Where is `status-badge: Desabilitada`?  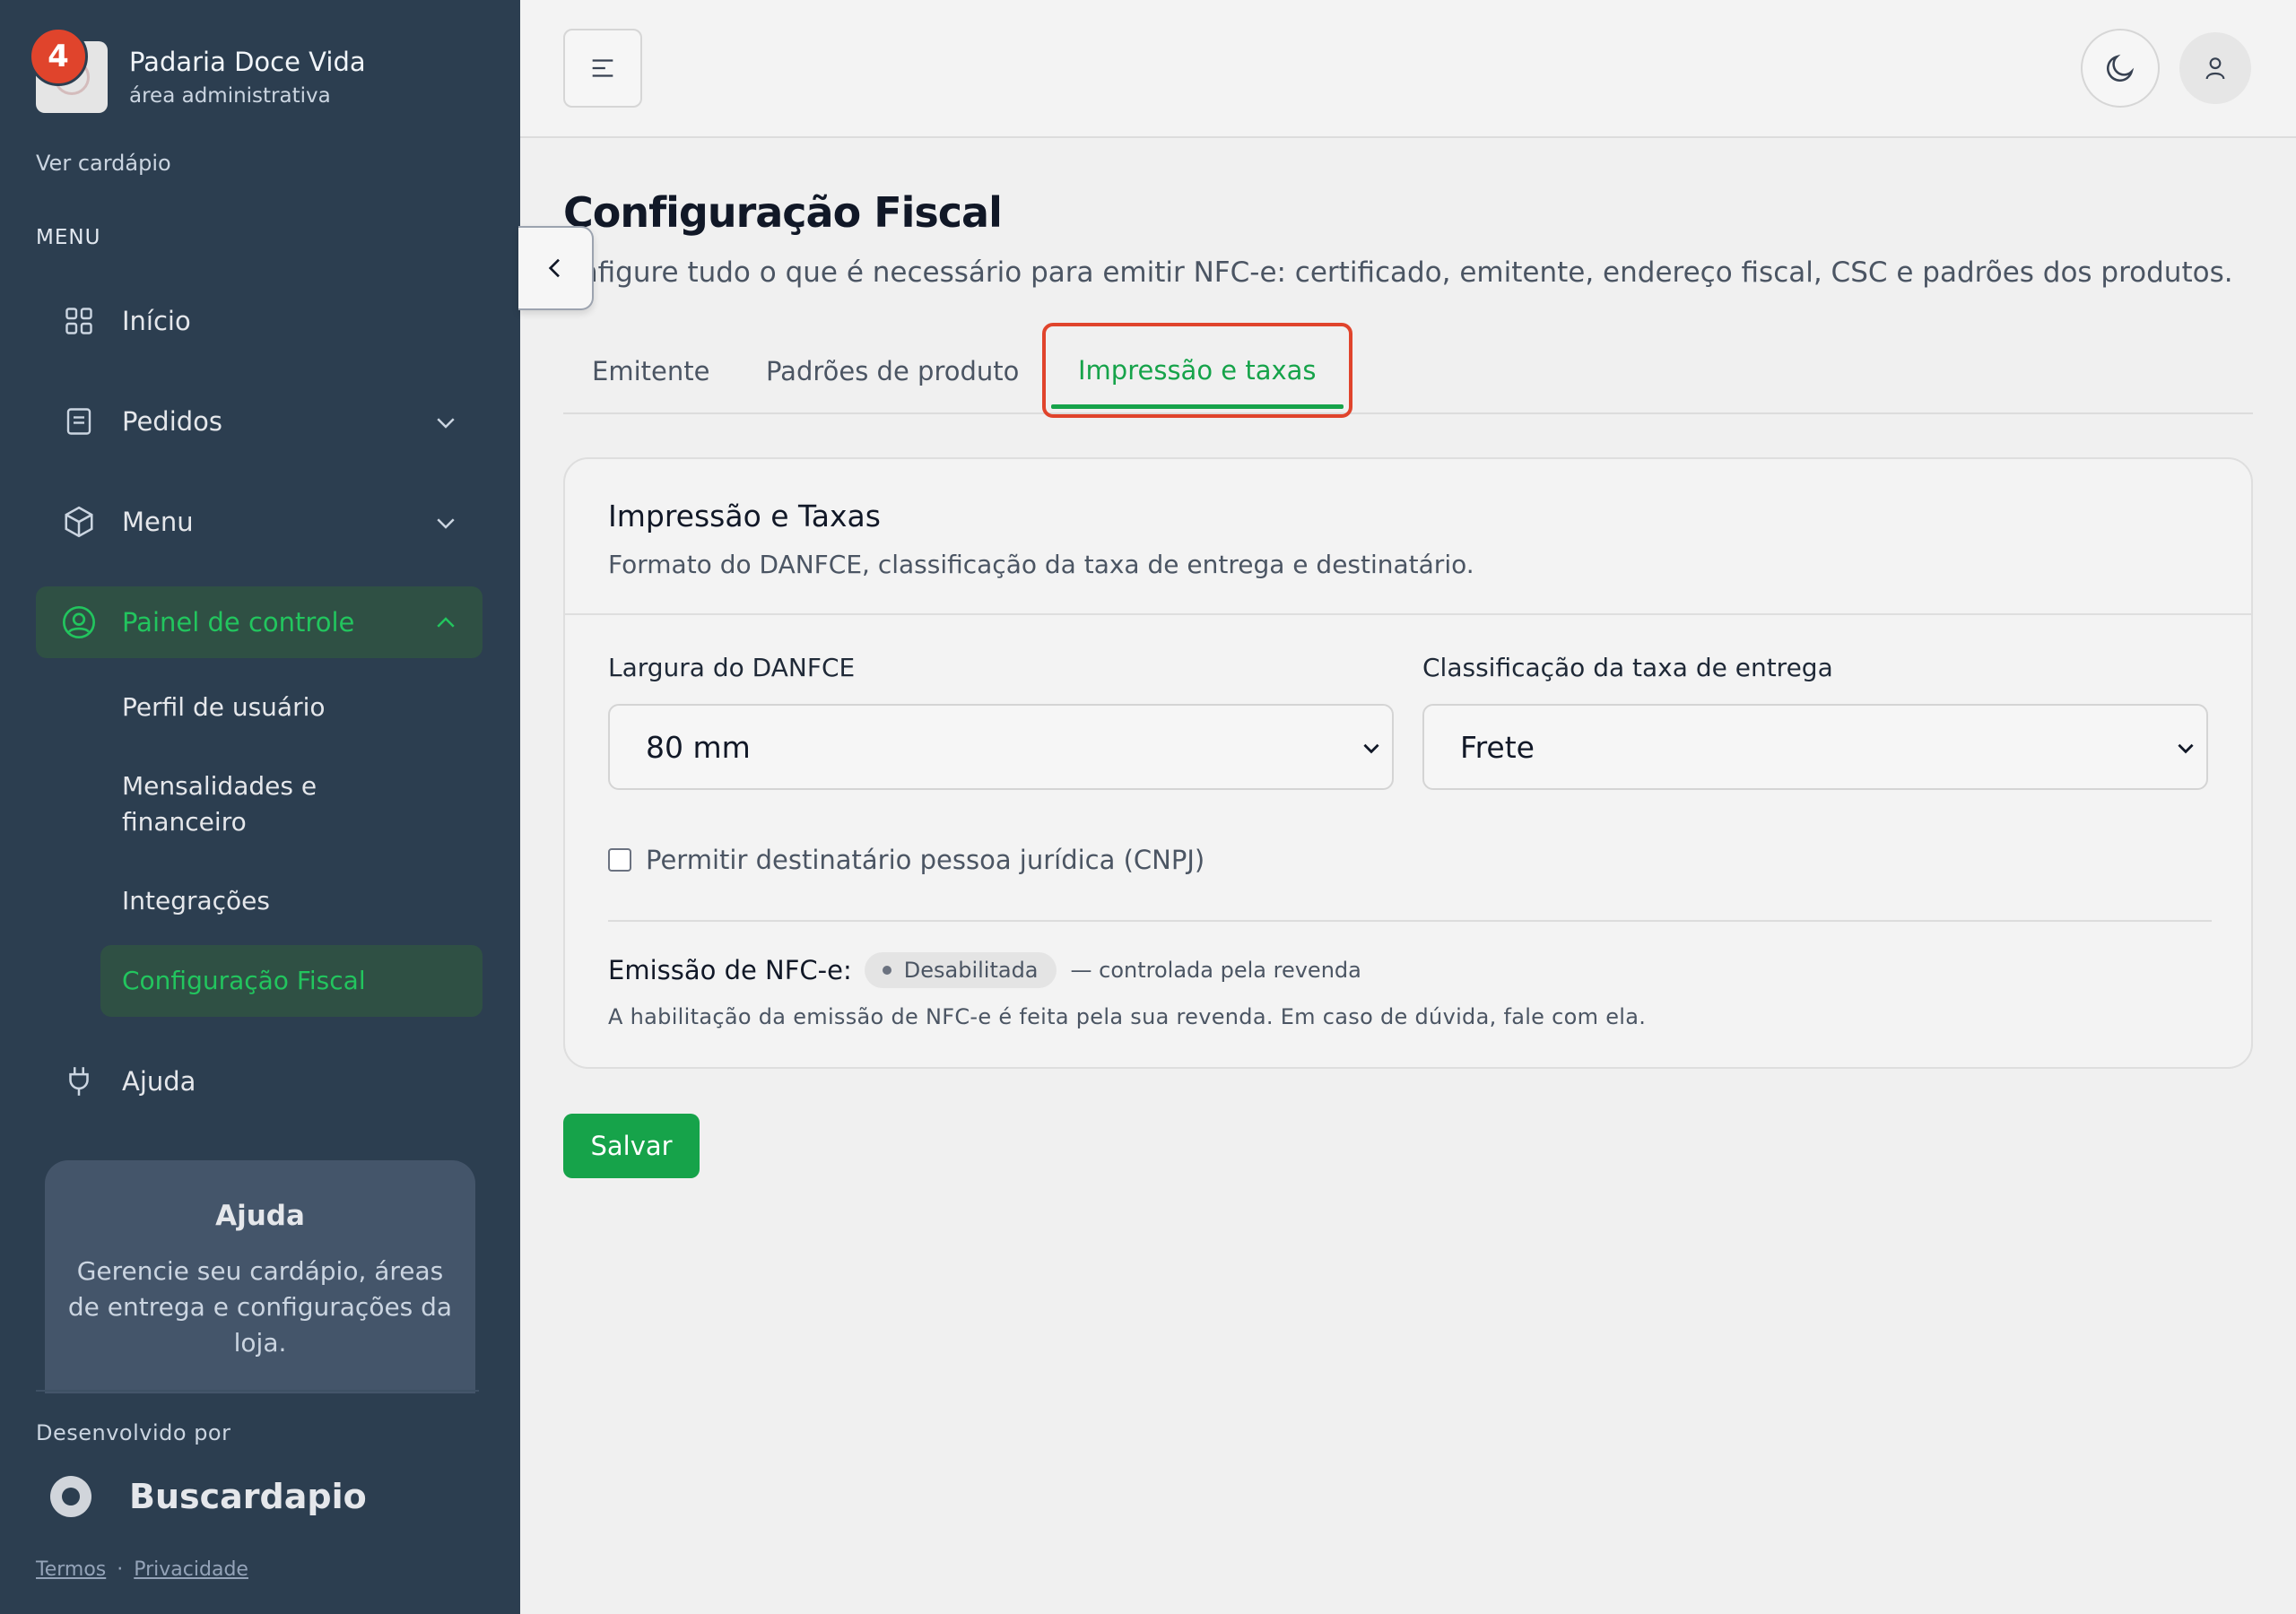 status-badge: Desabilitada is located at coordinates (960, 970).